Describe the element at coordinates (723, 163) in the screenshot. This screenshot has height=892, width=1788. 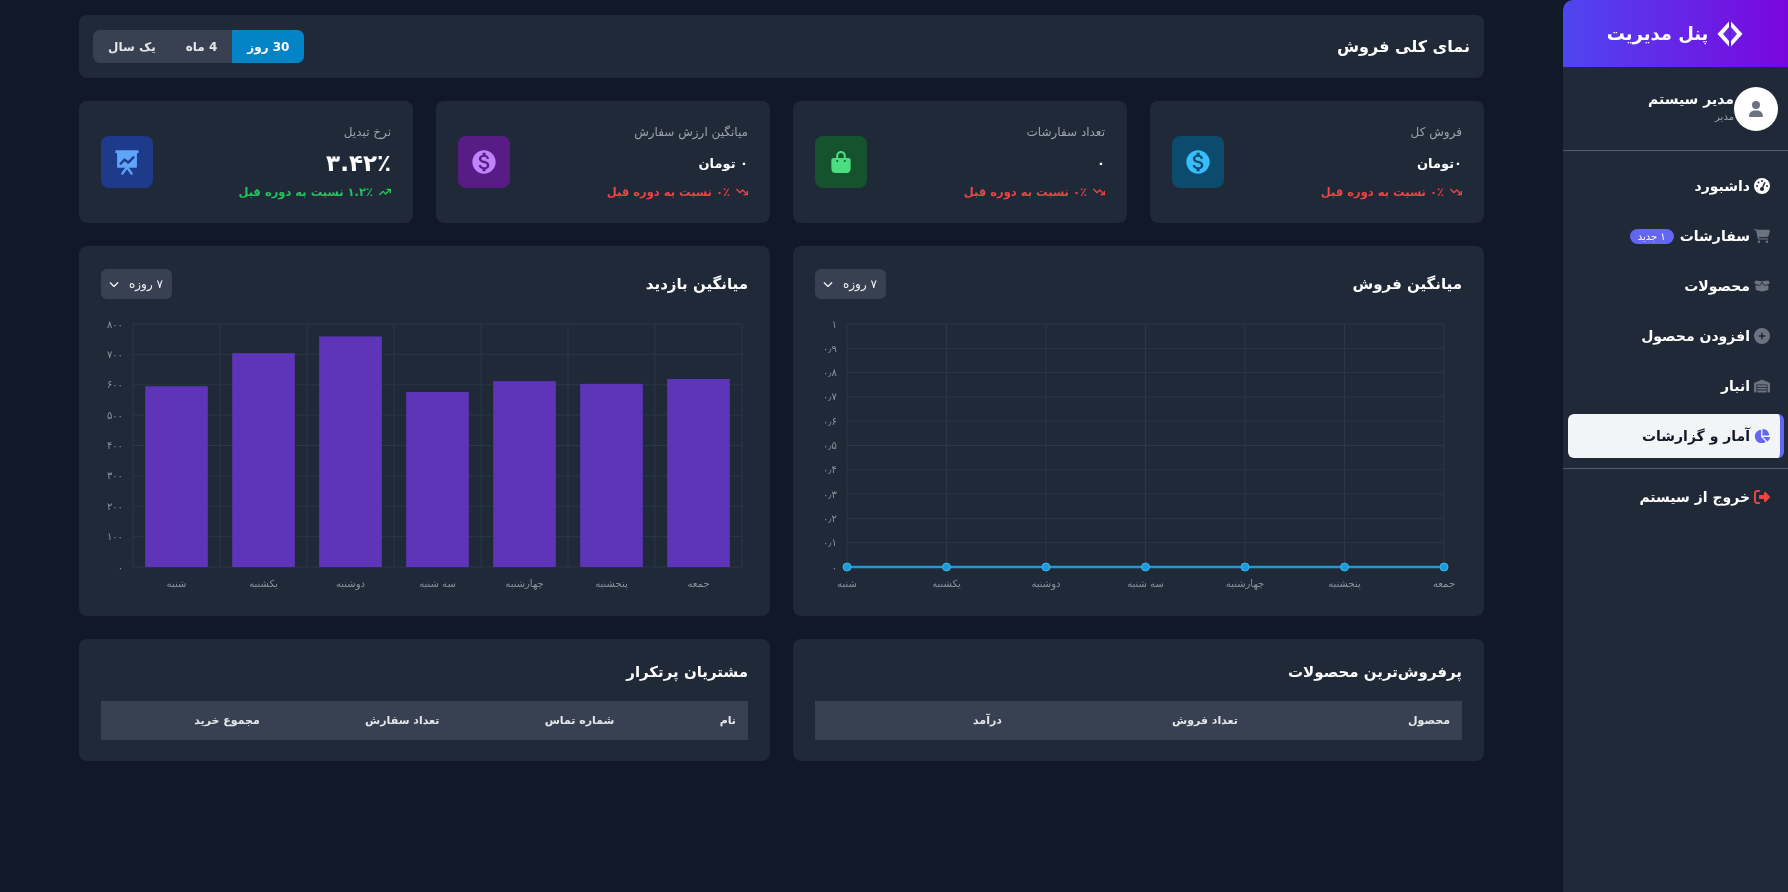
I see `stat-value: ۰ تومان` at that location.